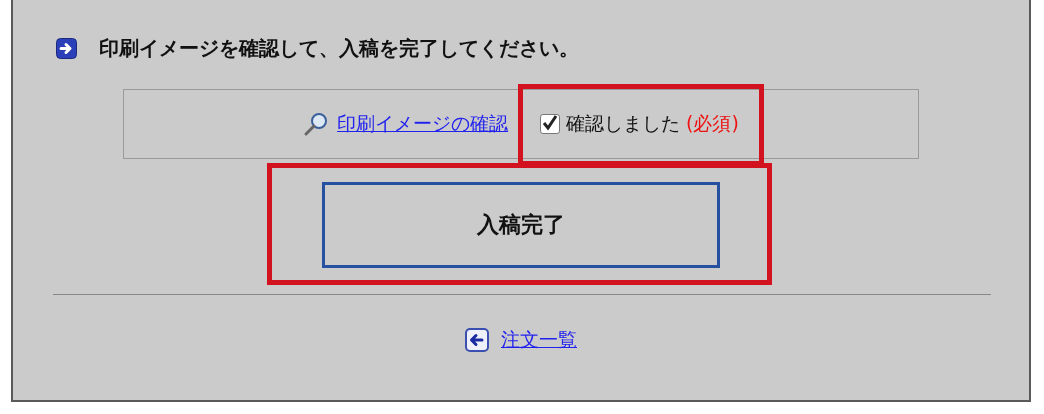 The height and width of the screenshot is (414, 1044). I want to click on checkbox-label: 確認しました, so click(623, 123).